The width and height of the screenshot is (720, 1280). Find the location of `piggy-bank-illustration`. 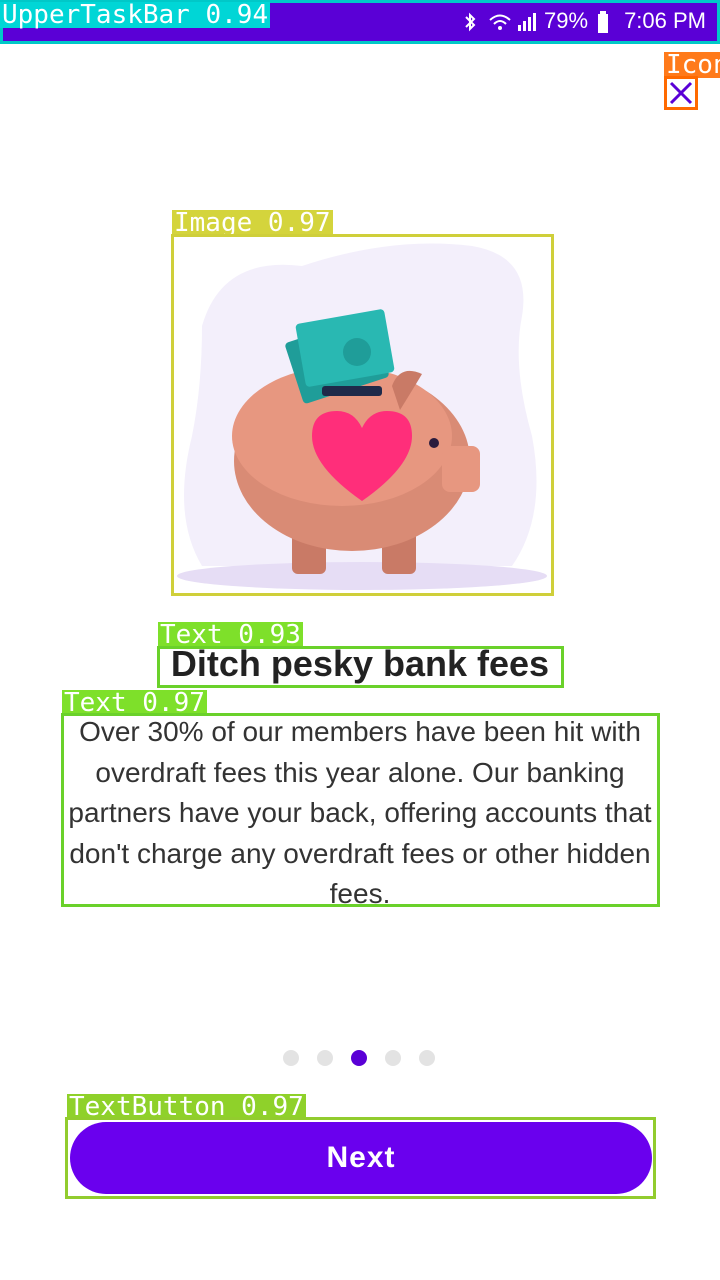

piggy-bank-illustration is located at coordinates (362, 414).